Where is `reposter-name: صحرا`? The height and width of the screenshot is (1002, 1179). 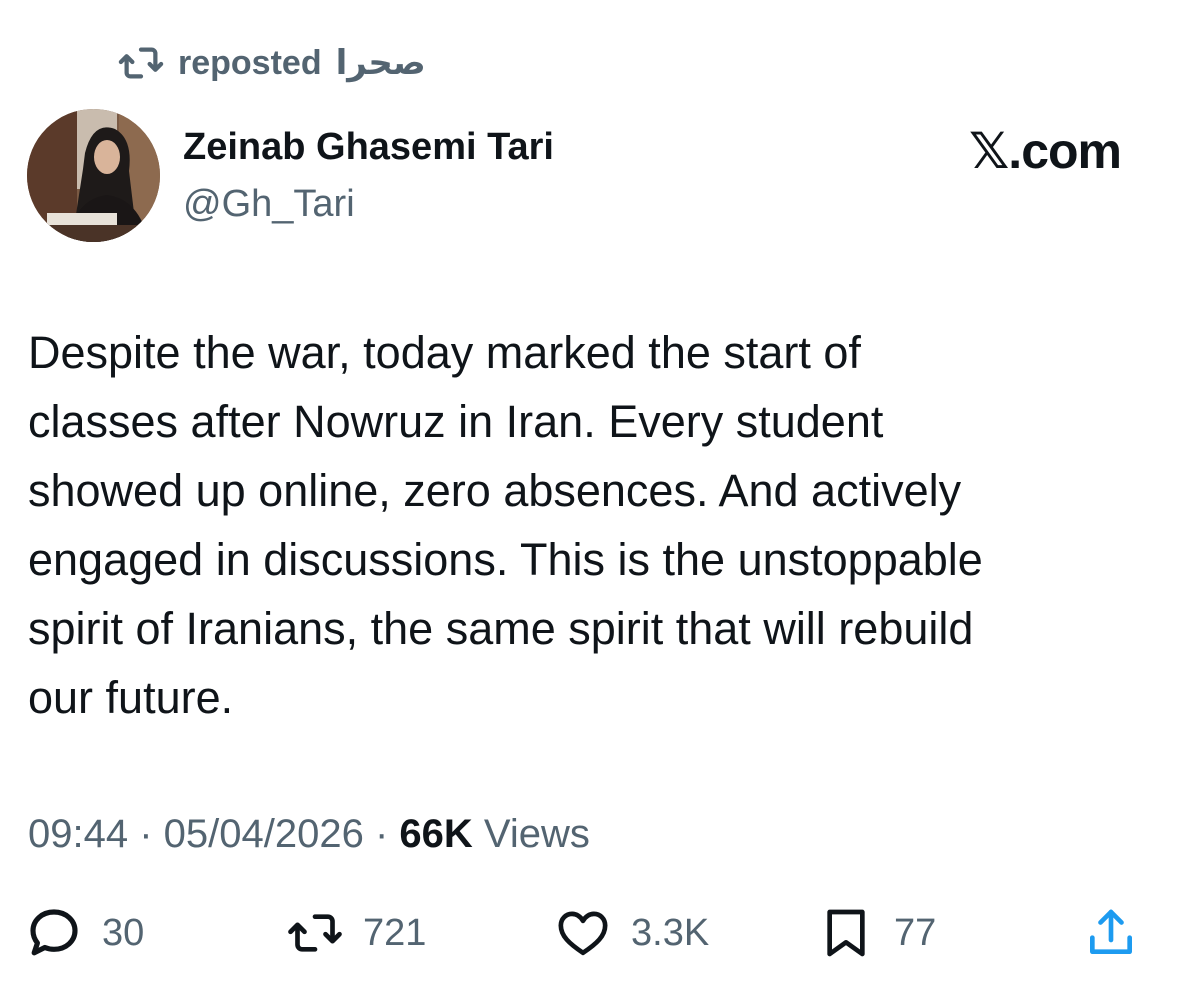
reposter-name: صحرا is located at coordinates (381, 63).